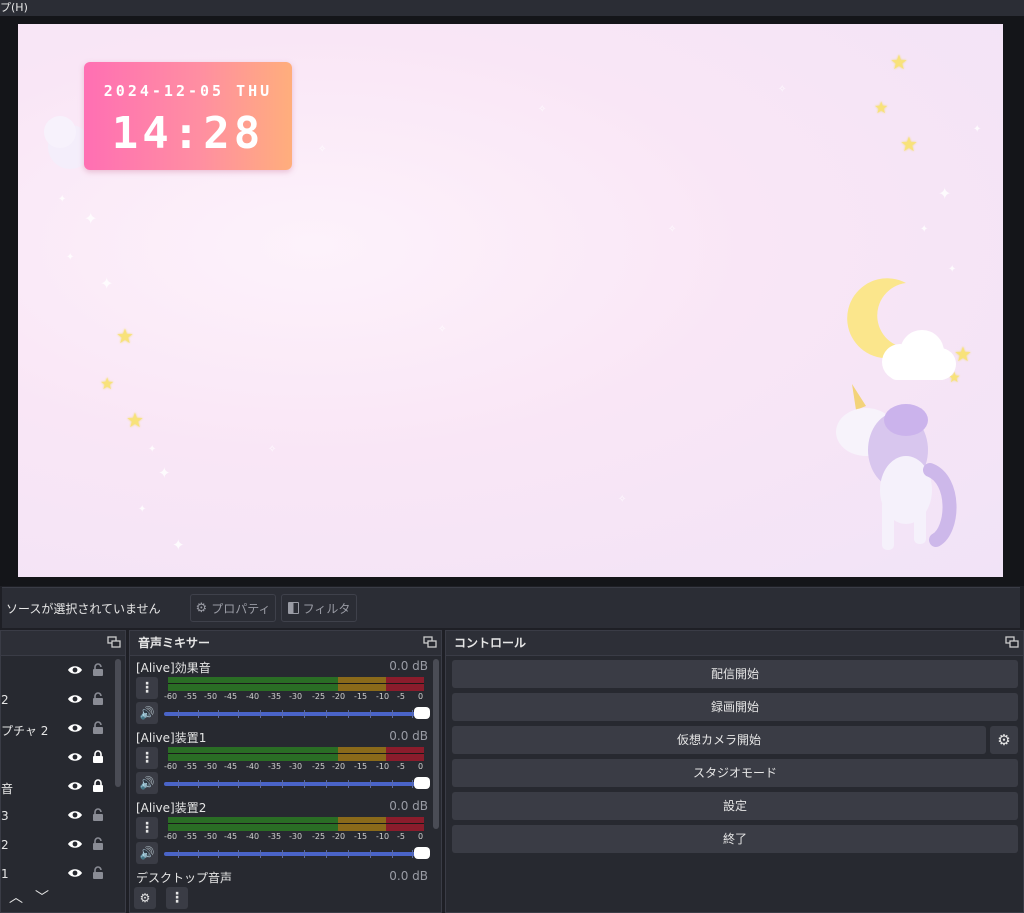 The image size is (1024, 913). I want to click on source-row: 音, so click(61, 787).